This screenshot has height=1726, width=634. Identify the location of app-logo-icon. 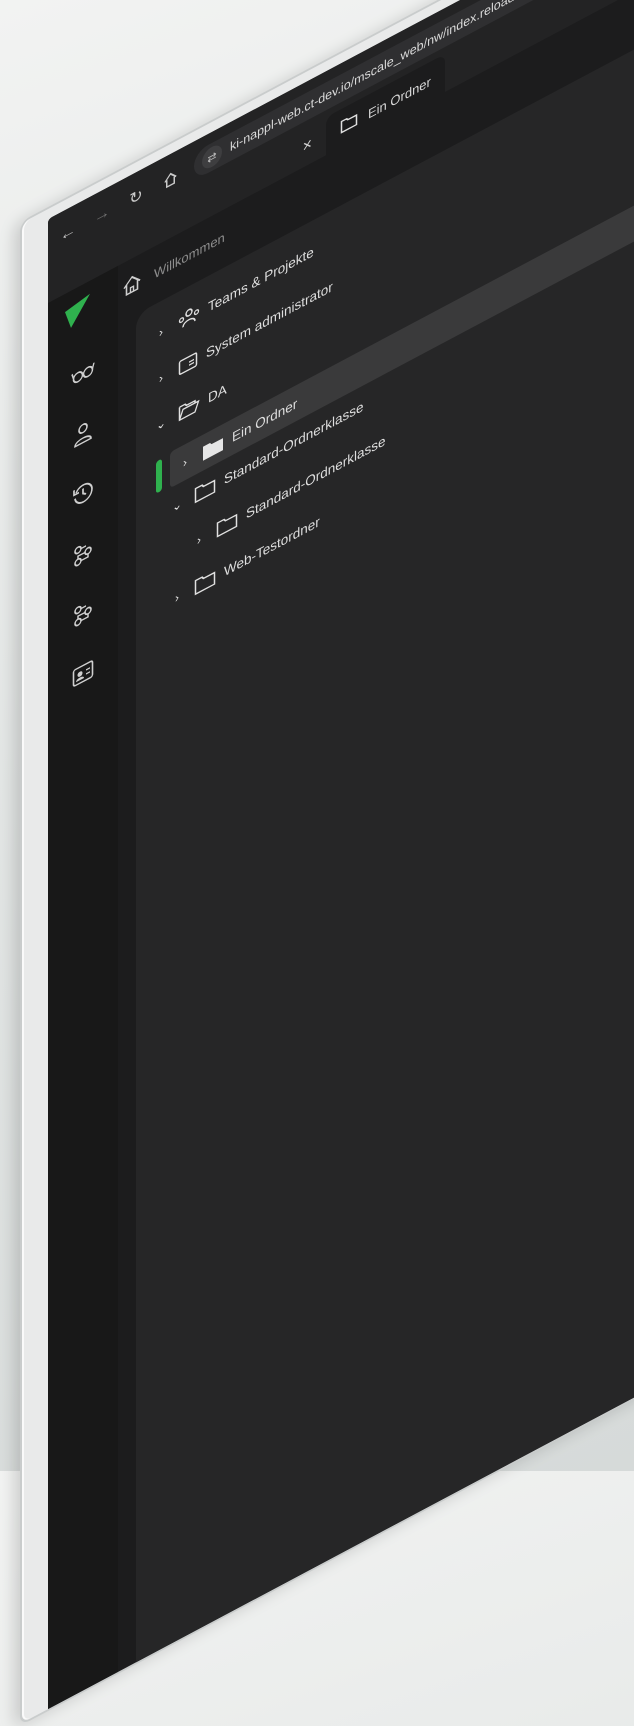
(79, 314).